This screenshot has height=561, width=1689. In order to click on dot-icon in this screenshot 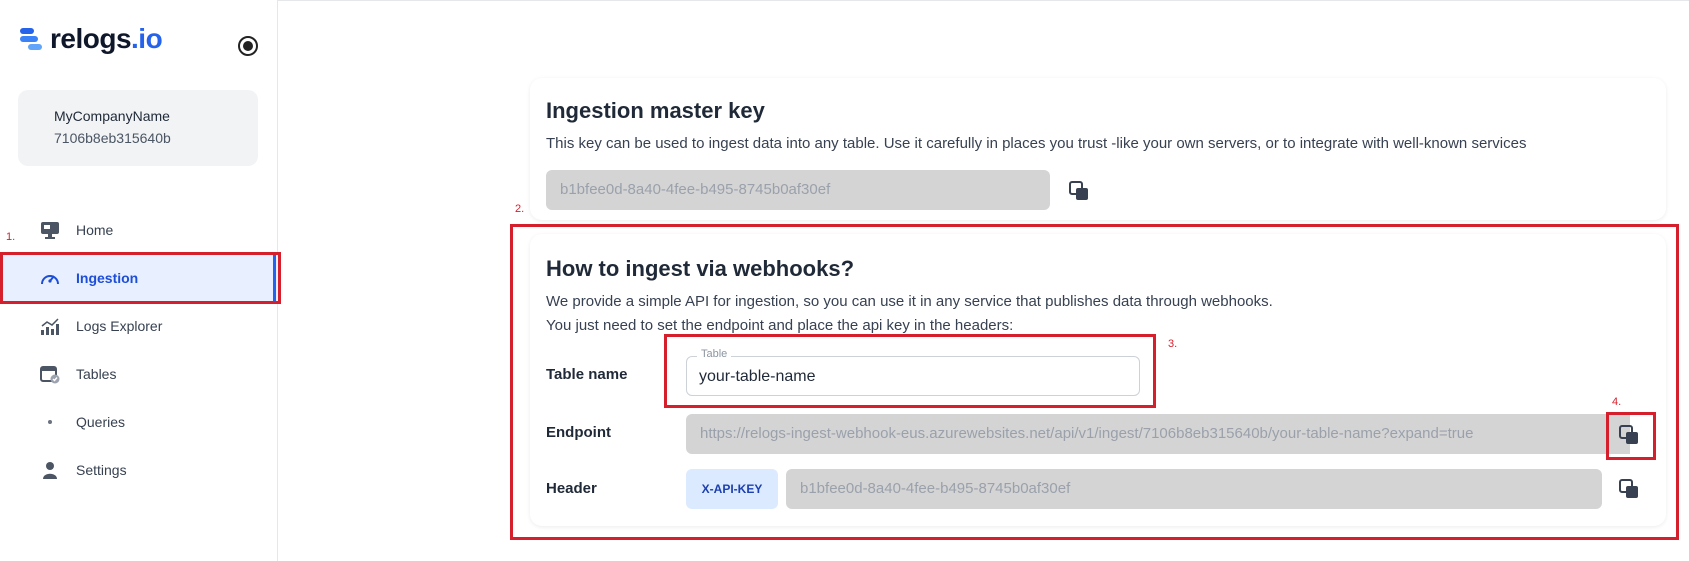, I will do `click(50, 422)`.